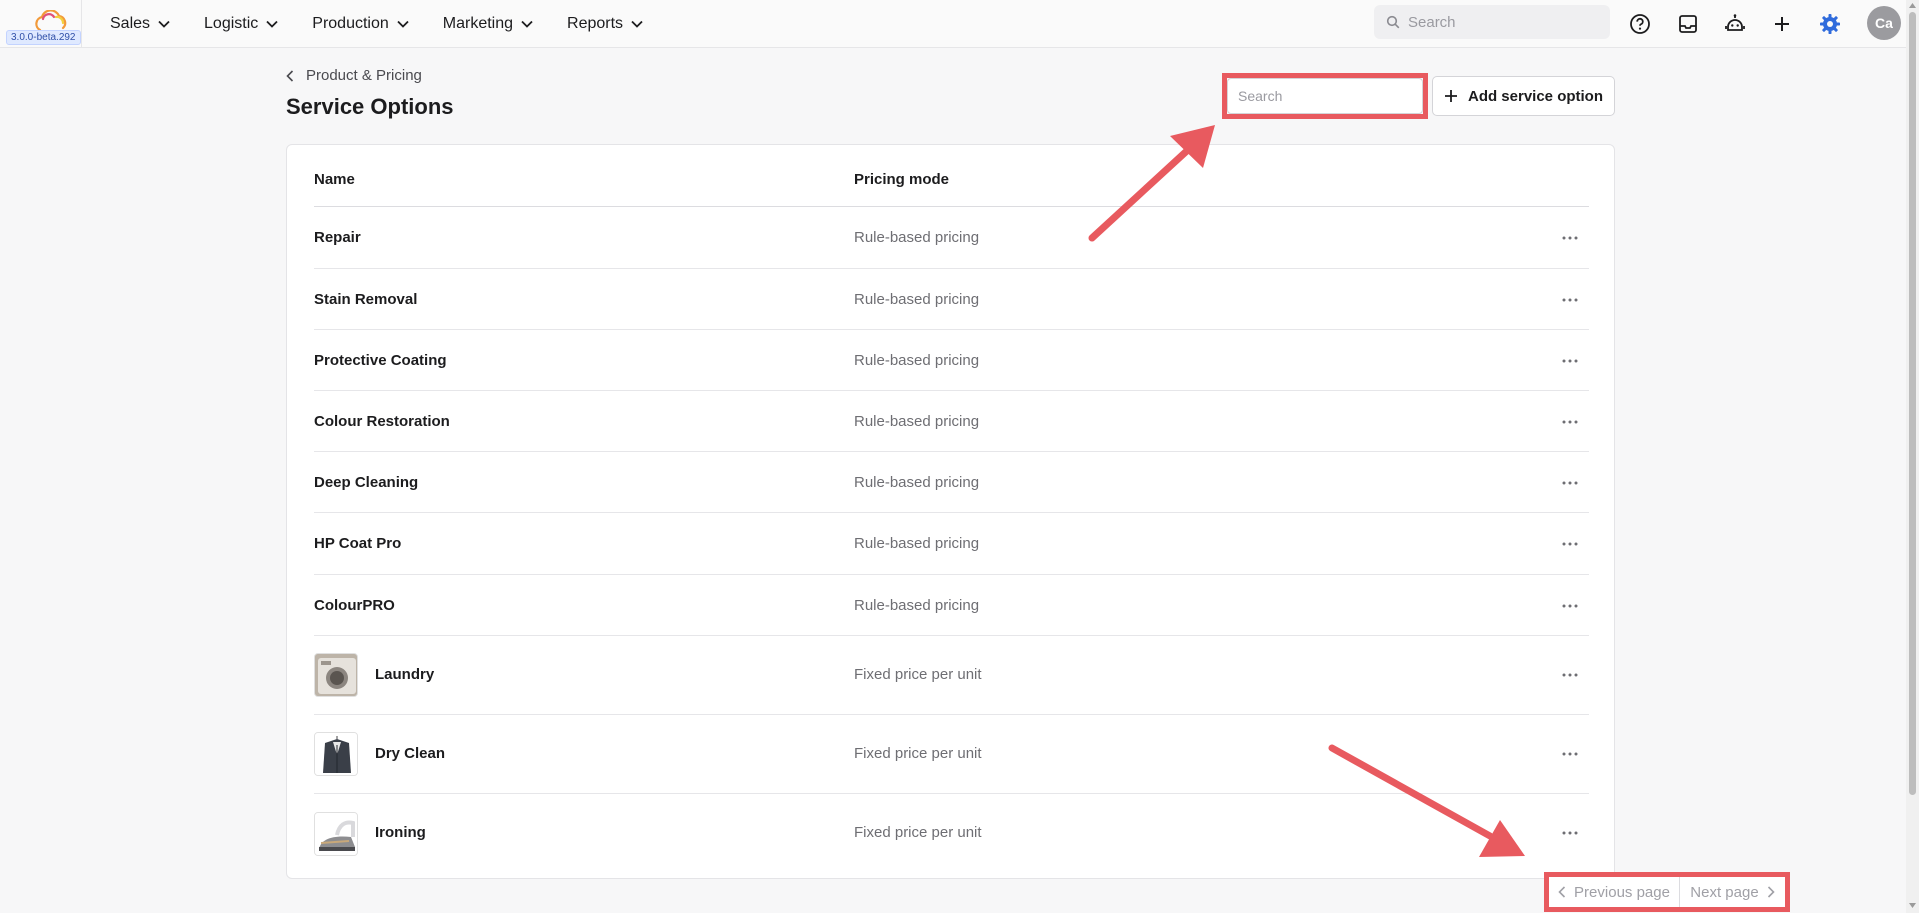 Image resolution: width=1919 pixels, height=913 pixels. I want to click on table-header: Name Pricing mode, so click(951, 176).